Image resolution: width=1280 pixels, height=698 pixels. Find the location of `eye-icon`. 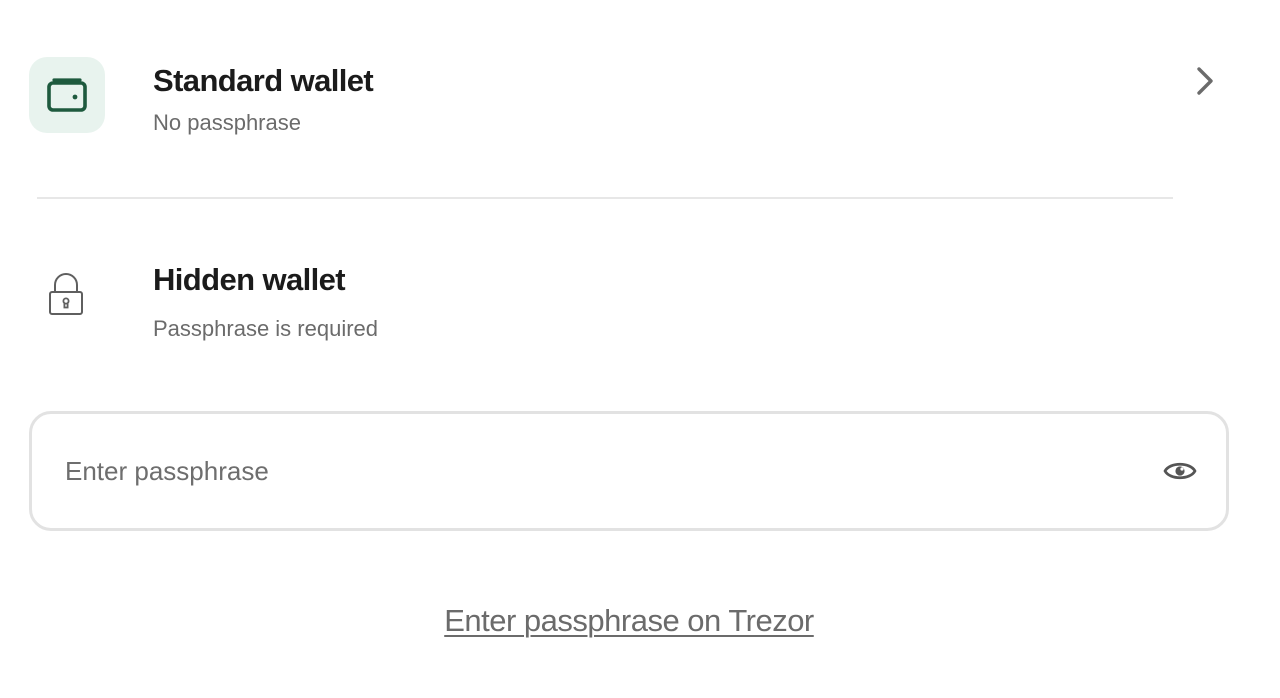

eye-icon is located at coordinates (1180, 471).